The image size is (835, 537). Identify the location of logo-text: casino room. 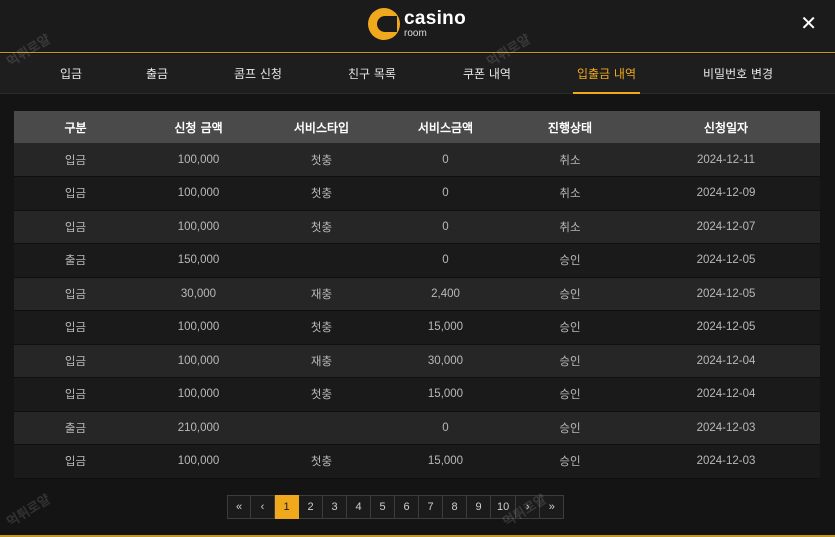
(435, 24).